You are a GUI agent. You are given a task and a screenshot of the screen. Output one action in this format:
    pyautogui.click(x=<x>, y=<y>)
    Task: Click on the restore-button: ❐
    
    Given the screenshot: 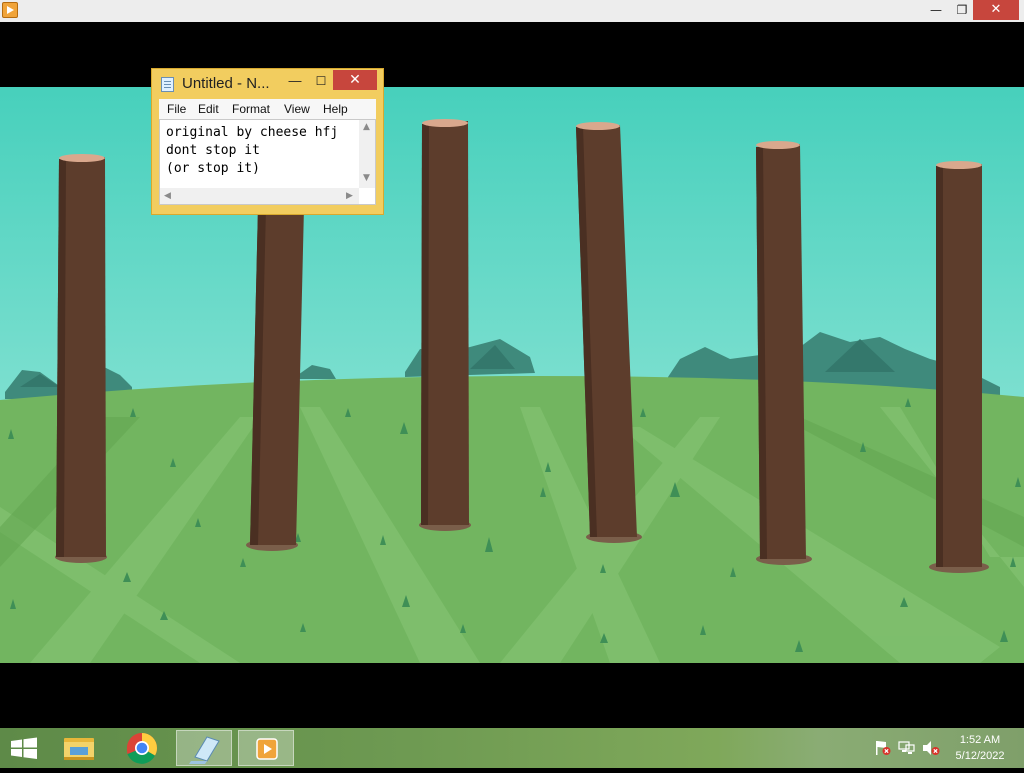 What is the action you would take?
    pyautogui.click(x=962, y=10)
    